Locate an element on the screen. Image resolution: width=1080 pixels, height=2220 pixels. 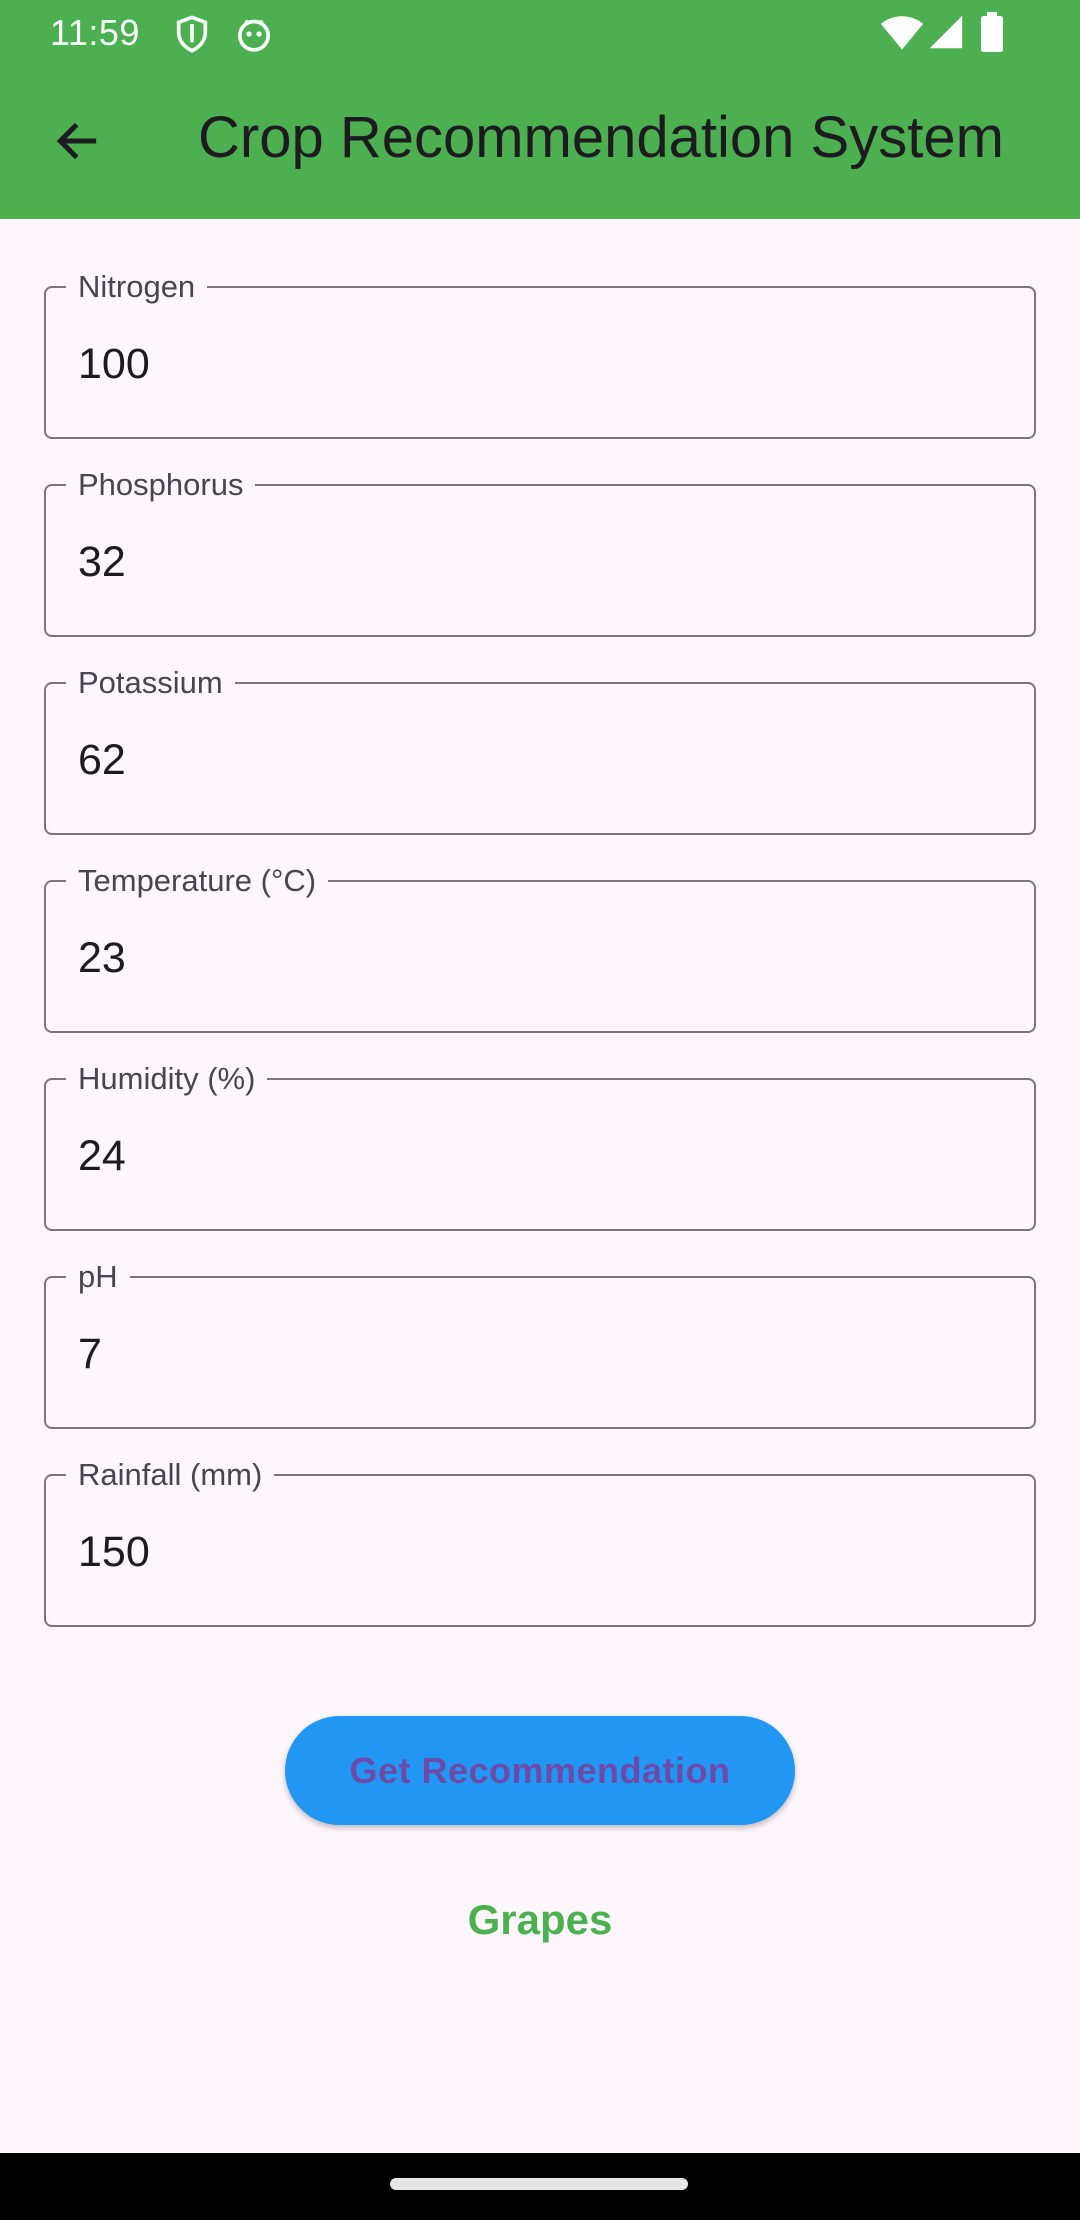
status-bar: 11:59 is located at coordinates (540, 33).